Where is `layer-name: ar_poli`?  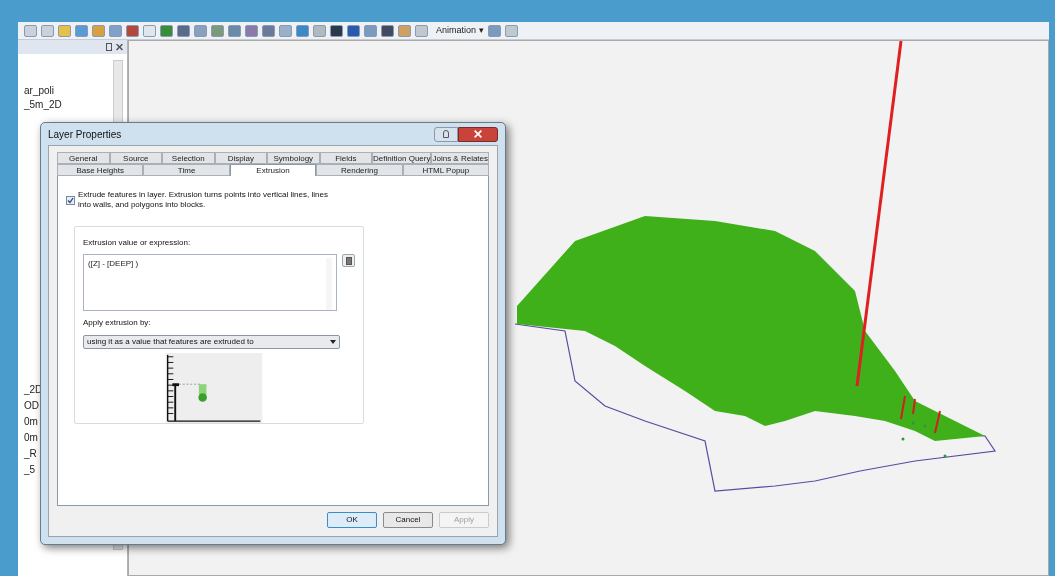
layer-name: ar_poli is located at coordinates (75, 91).